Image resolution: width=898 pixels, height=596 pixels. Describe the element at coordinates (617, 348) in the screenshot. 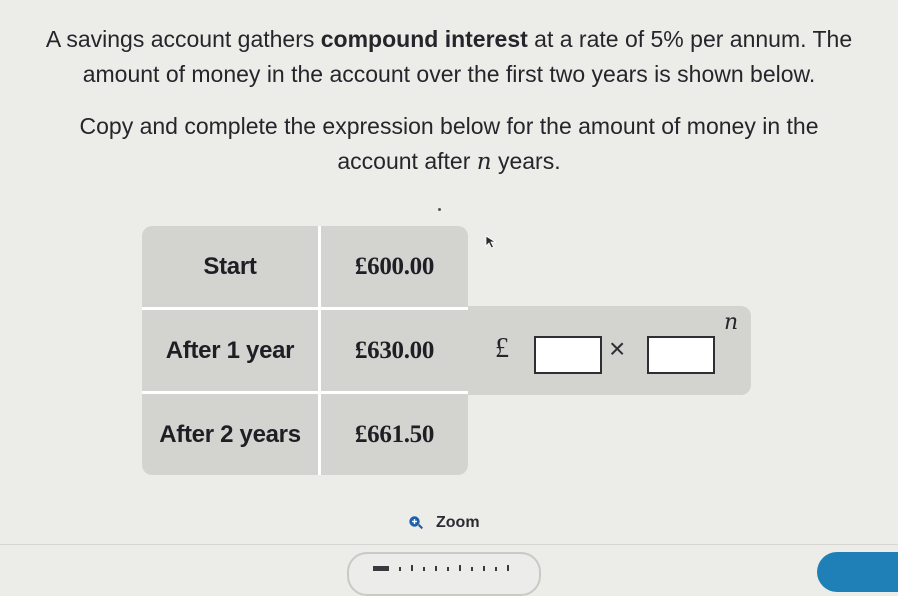

I see `multiply-sign: ×` at that location.